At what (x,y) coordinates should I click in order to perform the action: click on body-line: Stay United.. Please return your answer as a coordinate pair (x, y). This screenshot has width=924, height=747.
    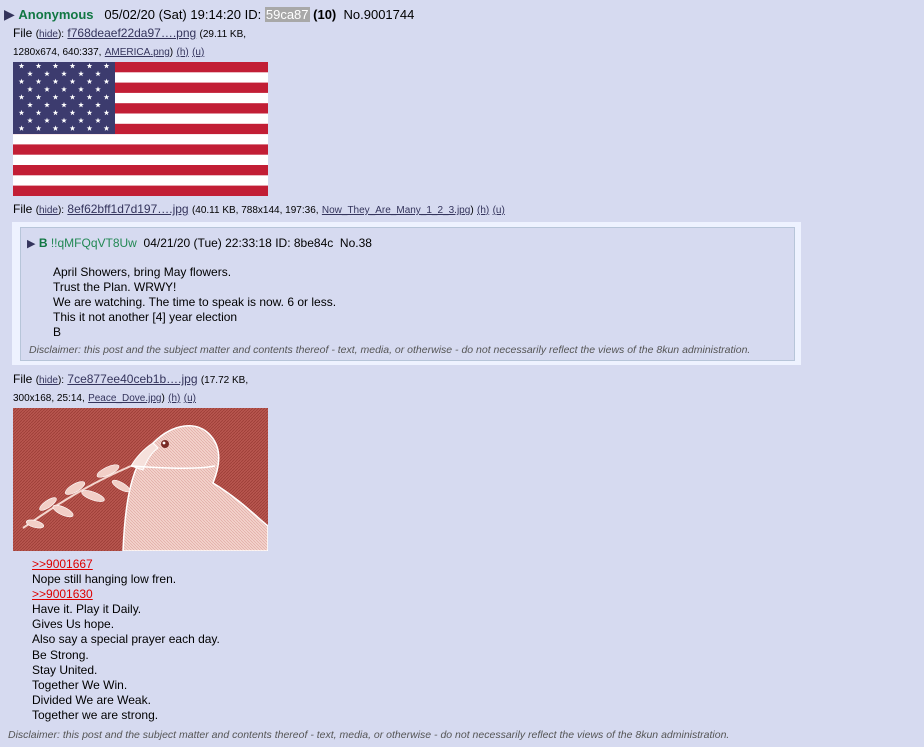
    Looking at the image, I should click on (65, 669).